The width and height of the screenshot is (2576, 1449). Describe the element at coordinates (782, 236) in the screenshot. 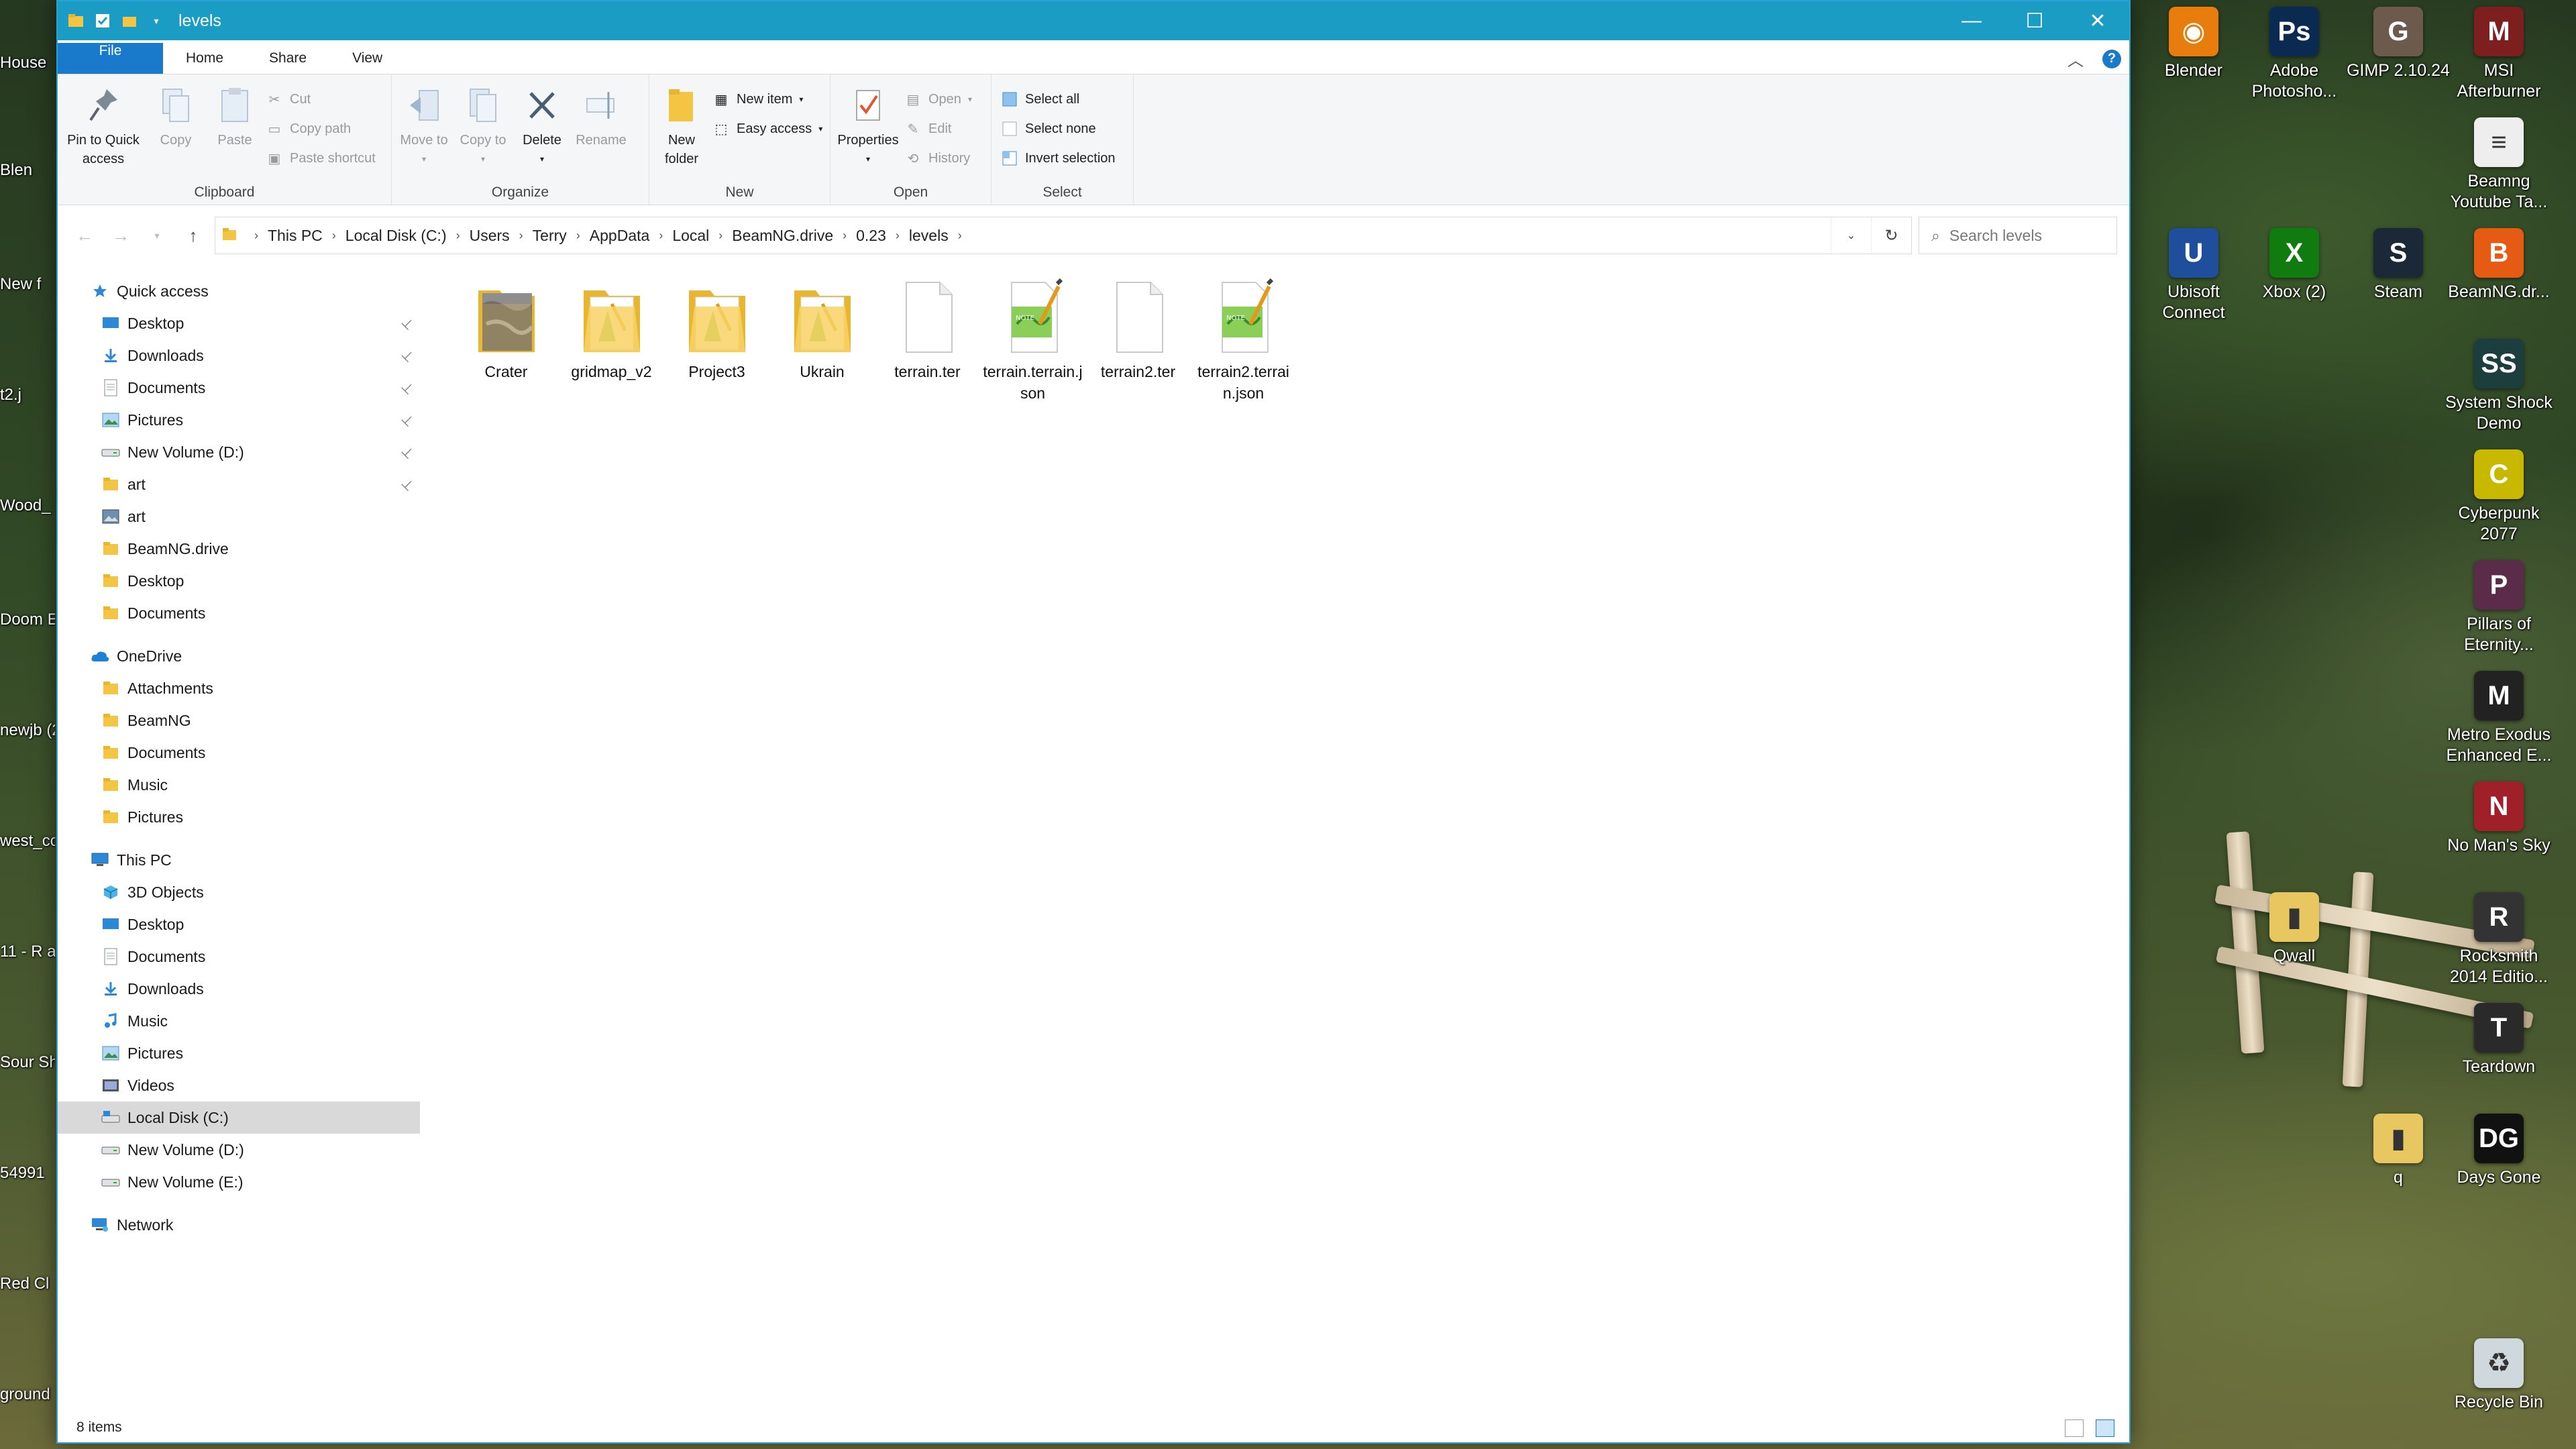

I see `breadcrumb-item: BeamNG.drive` at that location.